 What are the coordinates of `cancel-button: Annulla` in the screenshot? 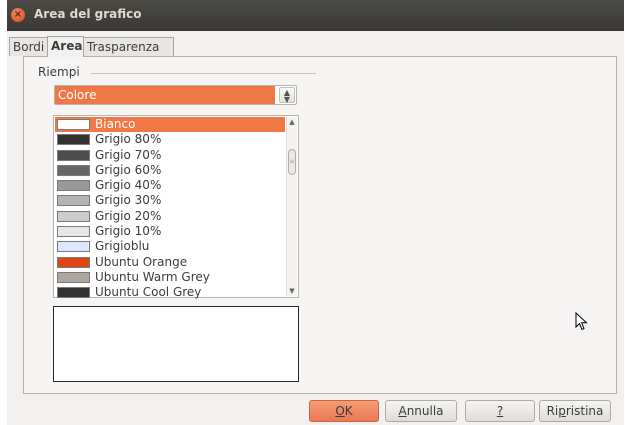 It's located at (421, 411).